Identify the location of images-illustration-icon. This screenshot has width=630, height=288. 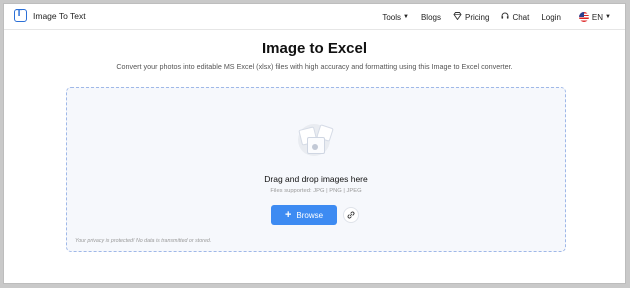
(316, 142).